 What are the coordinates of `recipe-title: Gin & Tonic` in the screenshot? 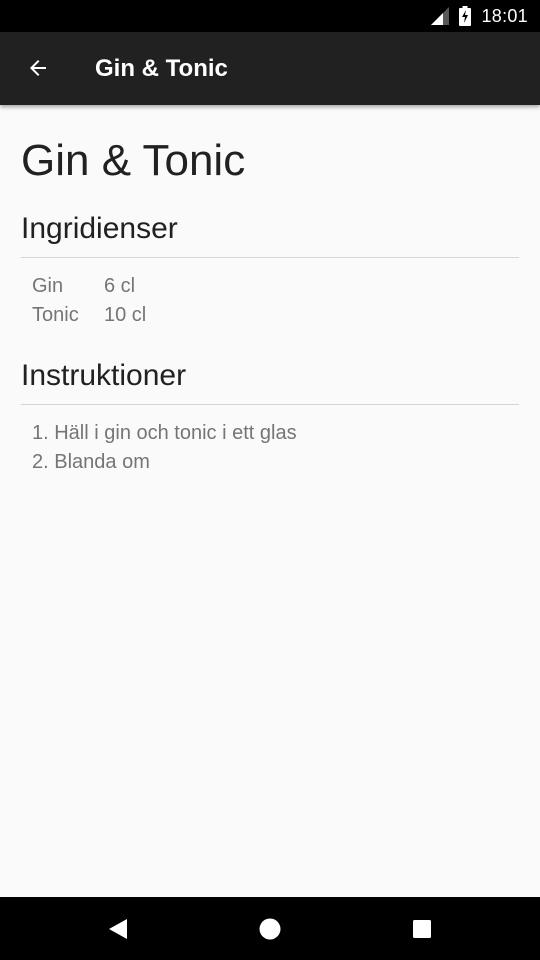 It's located at (133, 160).